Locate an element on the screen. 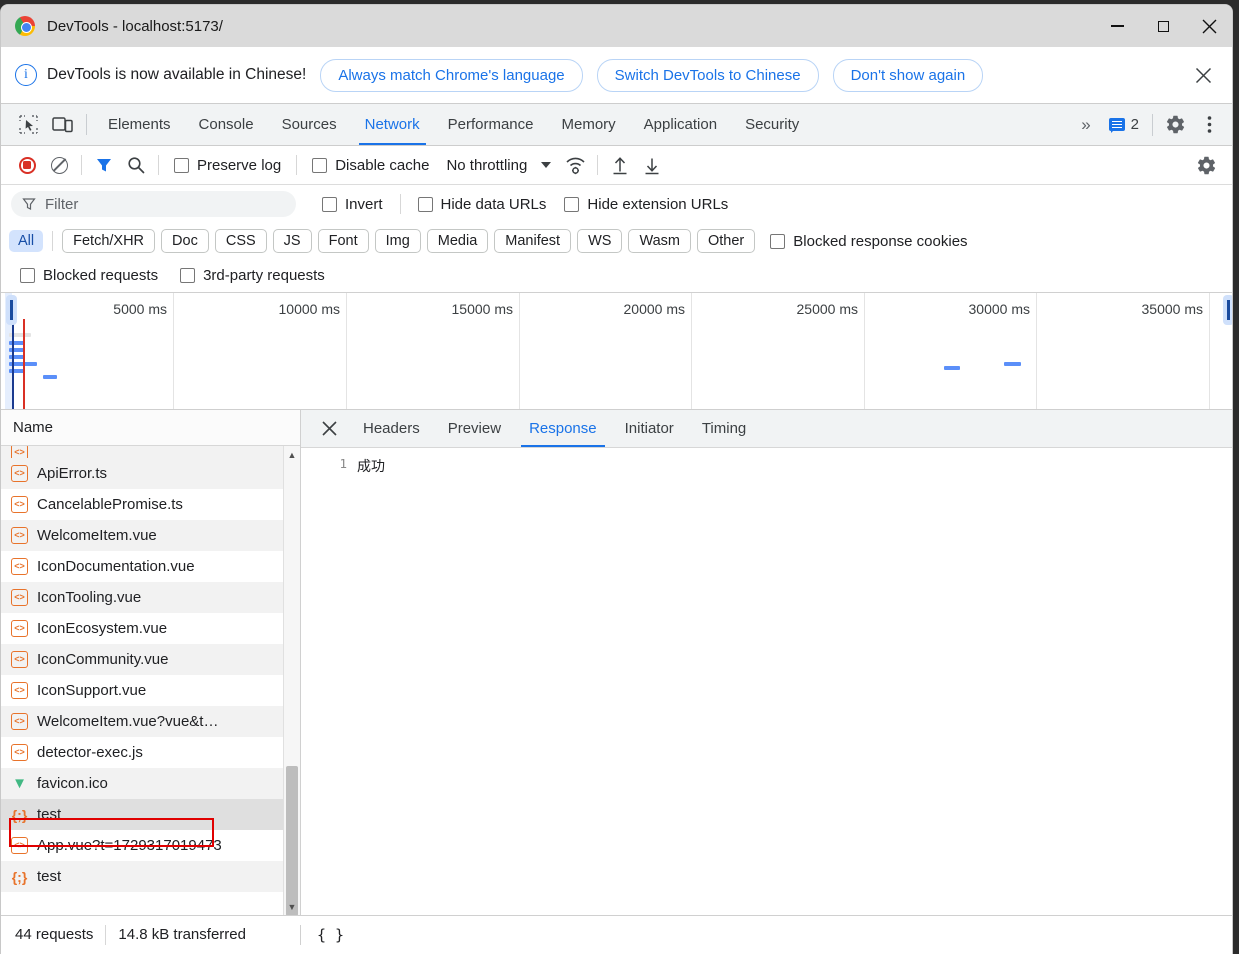 This screenshot has width=1239, height=954. disable-cache-checkbox: Disable cache is located at coordinates (370, 165).